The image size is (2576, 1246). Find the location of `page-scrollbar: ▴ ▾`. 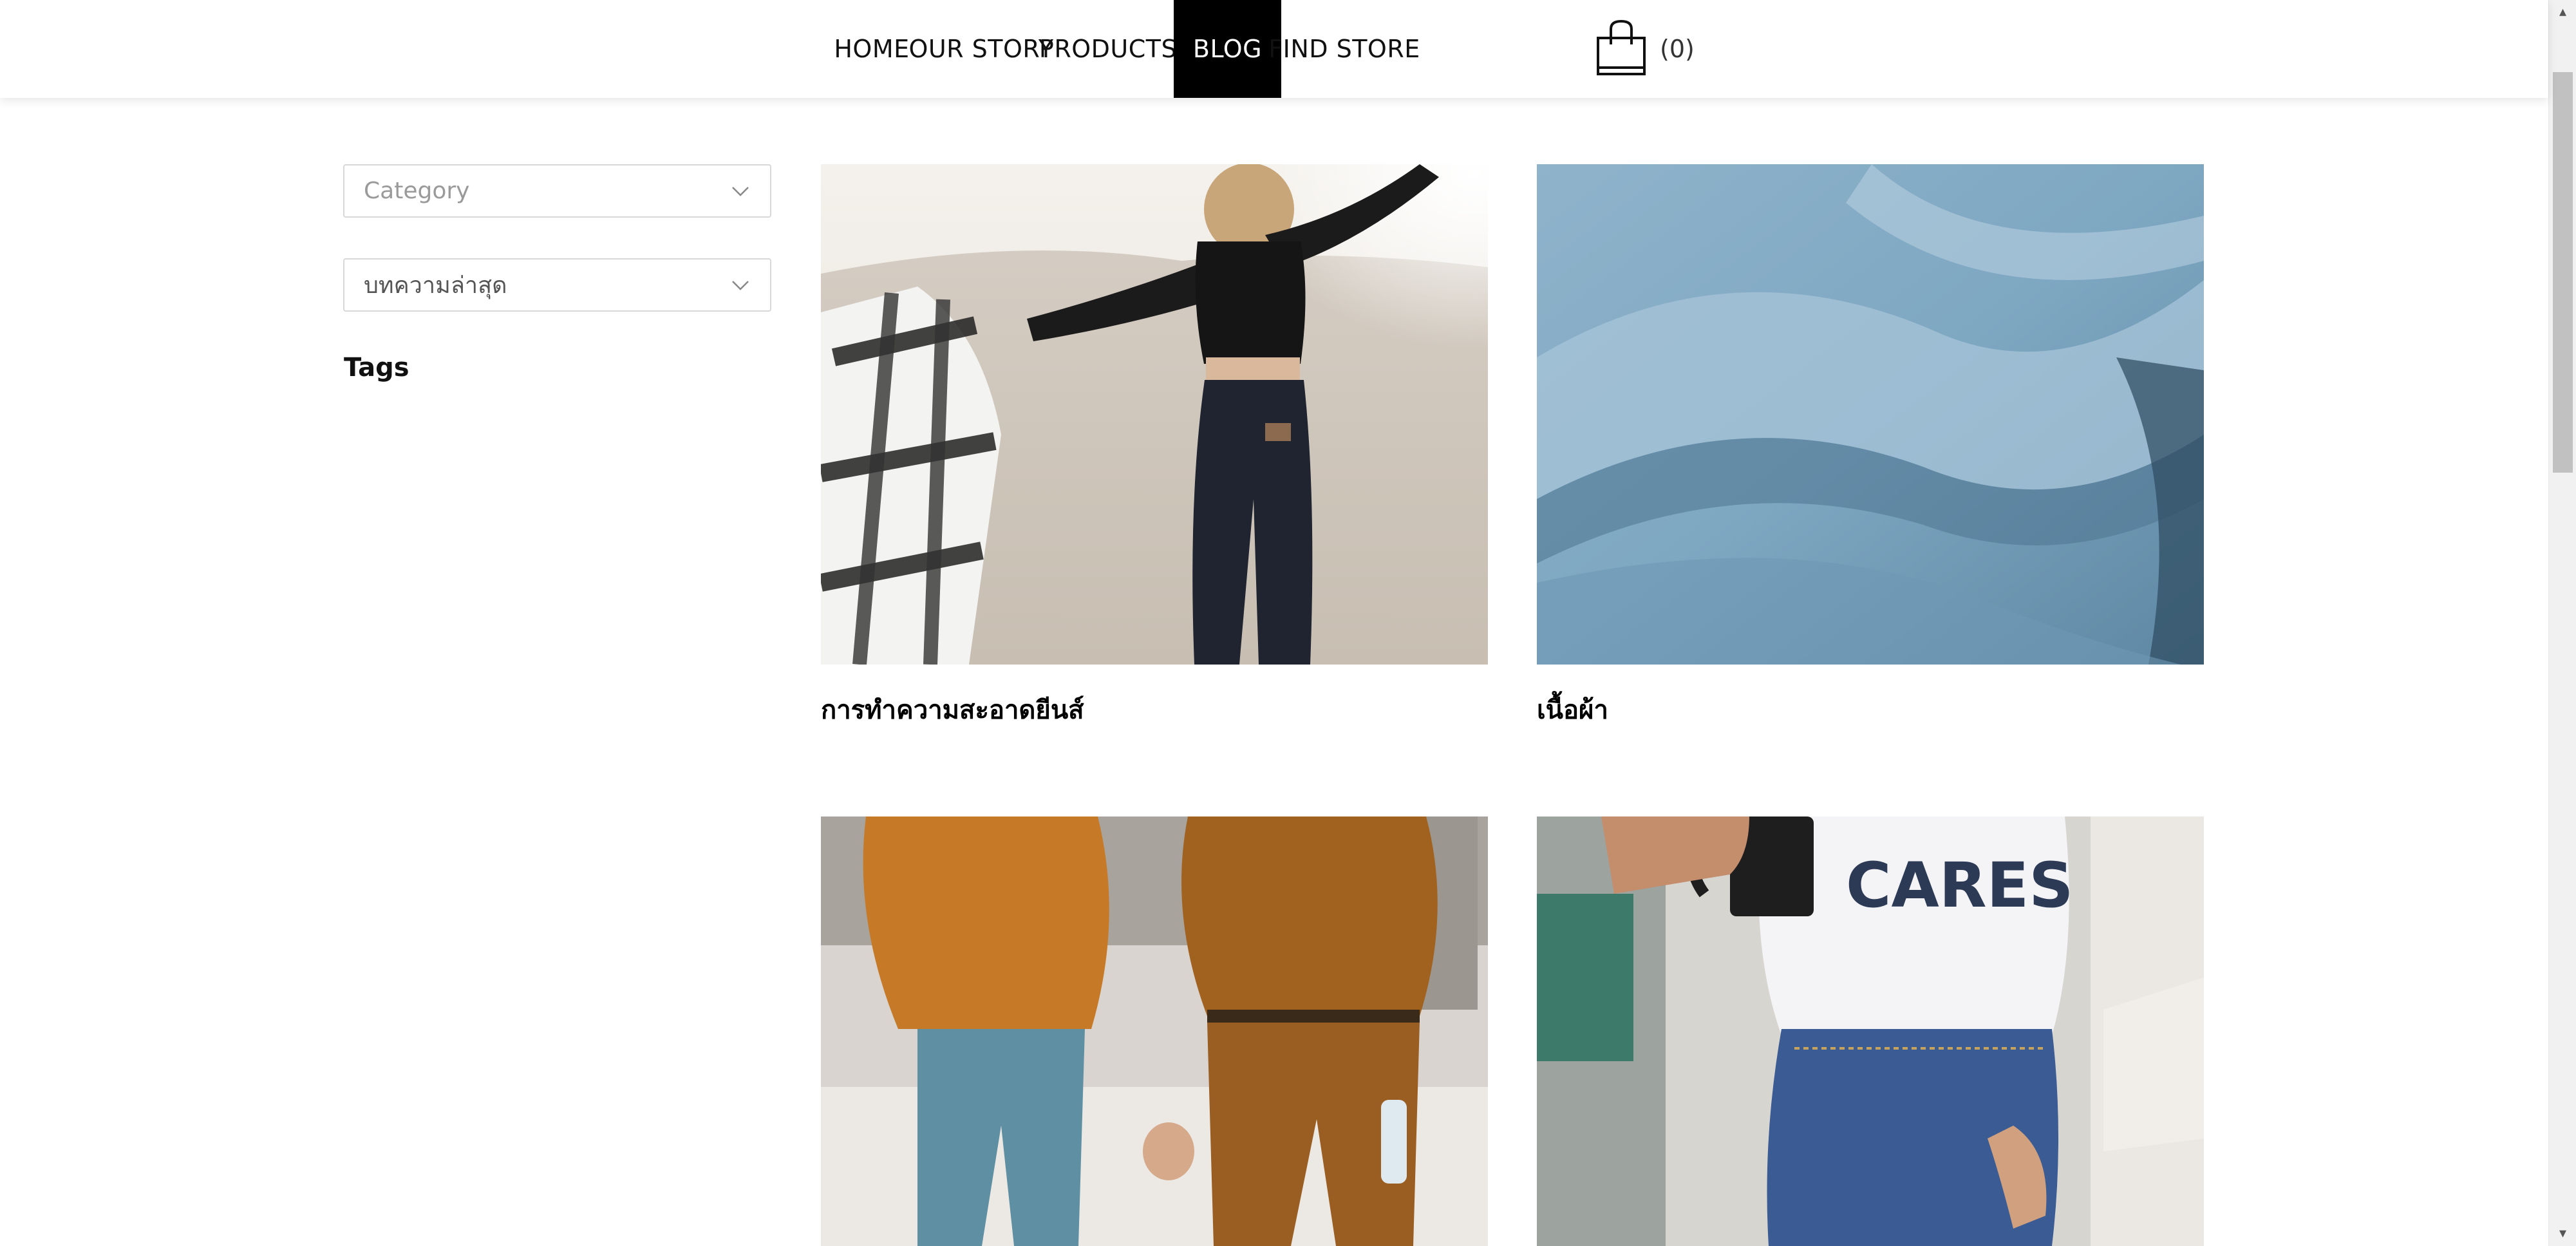

page-scrollbar: ▴ ▾ is located at coordinates (2562, 623).